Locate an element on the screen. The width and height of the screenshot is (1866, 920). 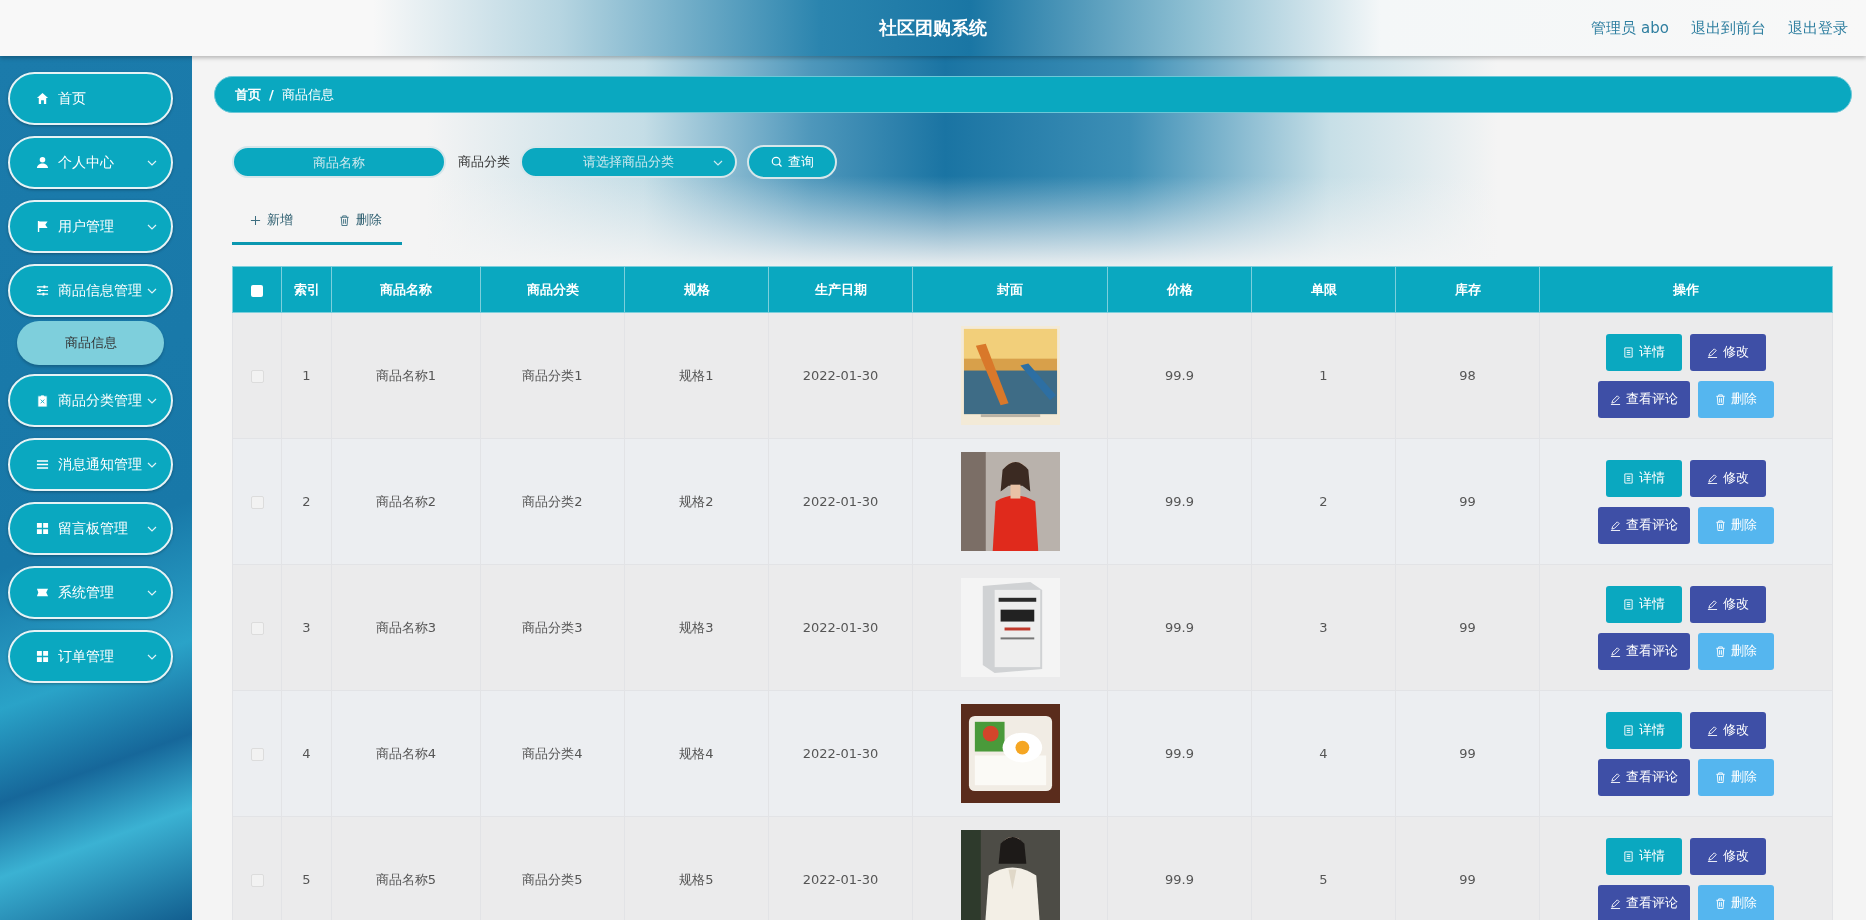
home-icon is located at coordinates (42, 98).